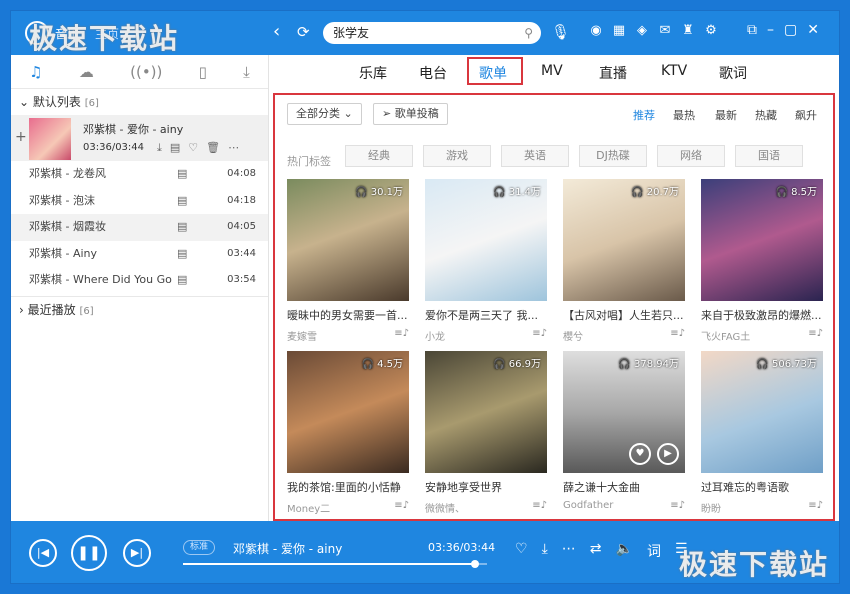 The width and height of the screenshot is (850, 594). Describe the element at coordinates (733, 73) in the screenshot. I see `tab-lyrics: 歌词` at that location.